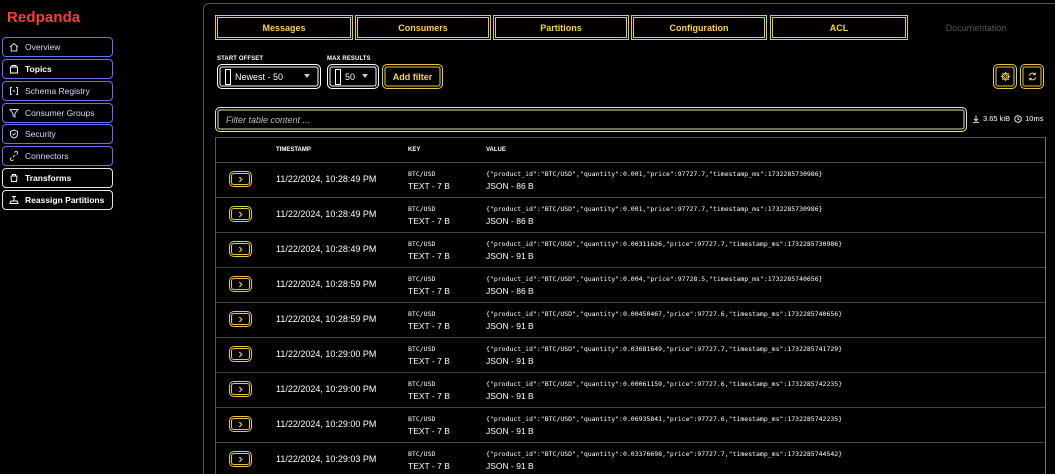 This screenshot has height=474, width=1055. Describe the element at coordinates (1018, 118) in the screenshot. I see `clock-icon` at that location.